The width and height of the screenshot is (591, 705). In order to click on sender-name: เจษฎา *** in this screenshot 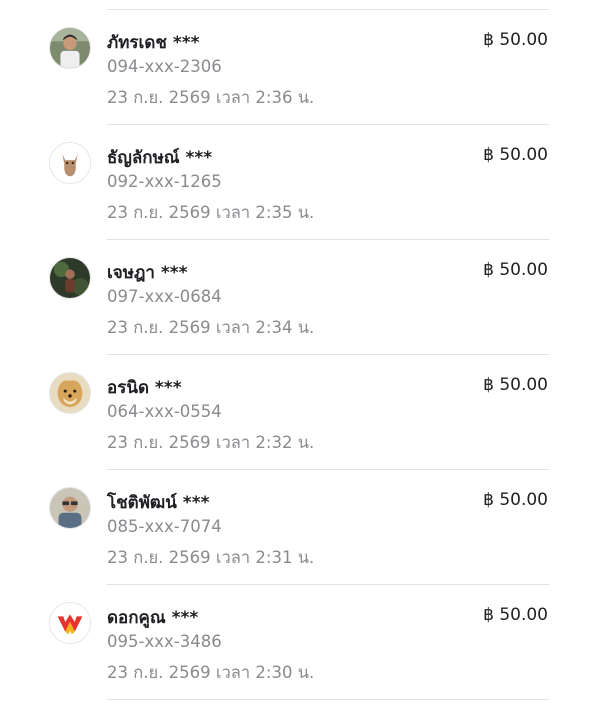, I will do `click(147, 273)`.